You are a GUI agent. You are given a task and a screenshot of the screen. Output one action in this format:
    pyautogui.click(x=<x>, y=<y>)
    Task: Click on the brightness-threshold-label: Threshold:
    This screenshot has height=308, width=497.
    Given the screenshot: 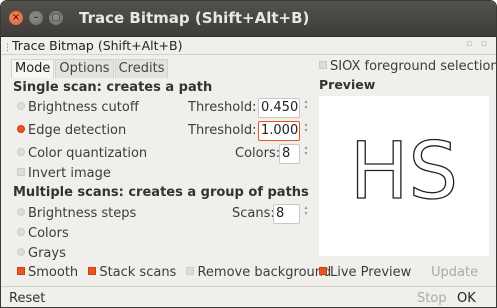 What is the action you would take?
    pyautogui.click(x=222, y=107)
    